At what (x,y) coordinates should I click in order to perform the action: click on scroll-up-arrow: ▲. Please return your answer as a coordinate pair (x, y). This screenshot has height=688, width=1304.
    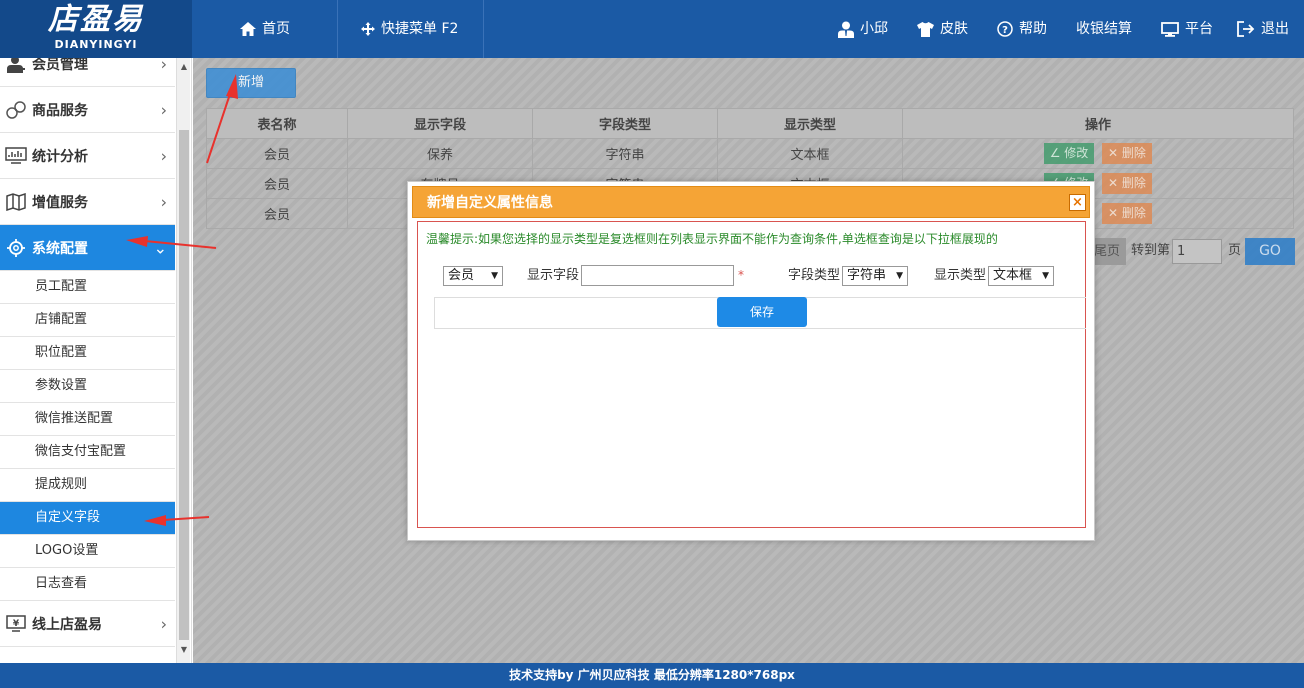
    Looking at the image, I should click on (184, 67).